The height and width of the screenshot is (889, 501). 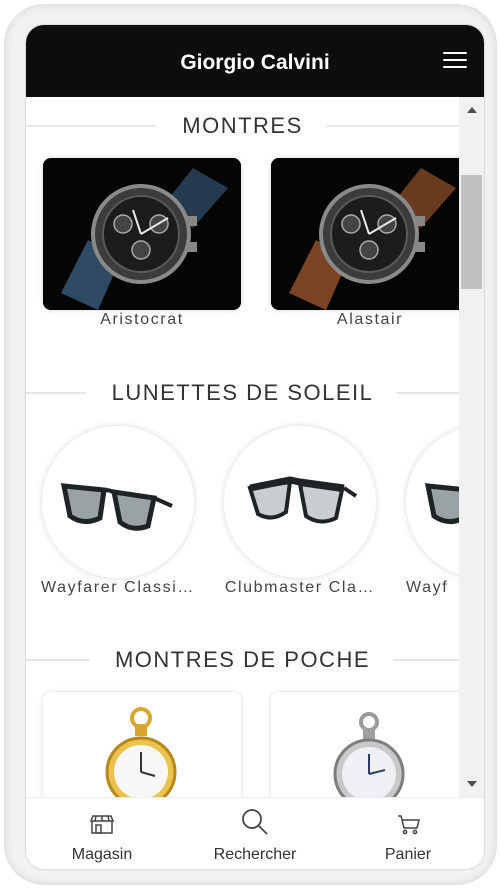 What do you see at coordinates (427, 587) in the screenshot?
I see `product-label: Wayf` at bounding box center [427, 587].